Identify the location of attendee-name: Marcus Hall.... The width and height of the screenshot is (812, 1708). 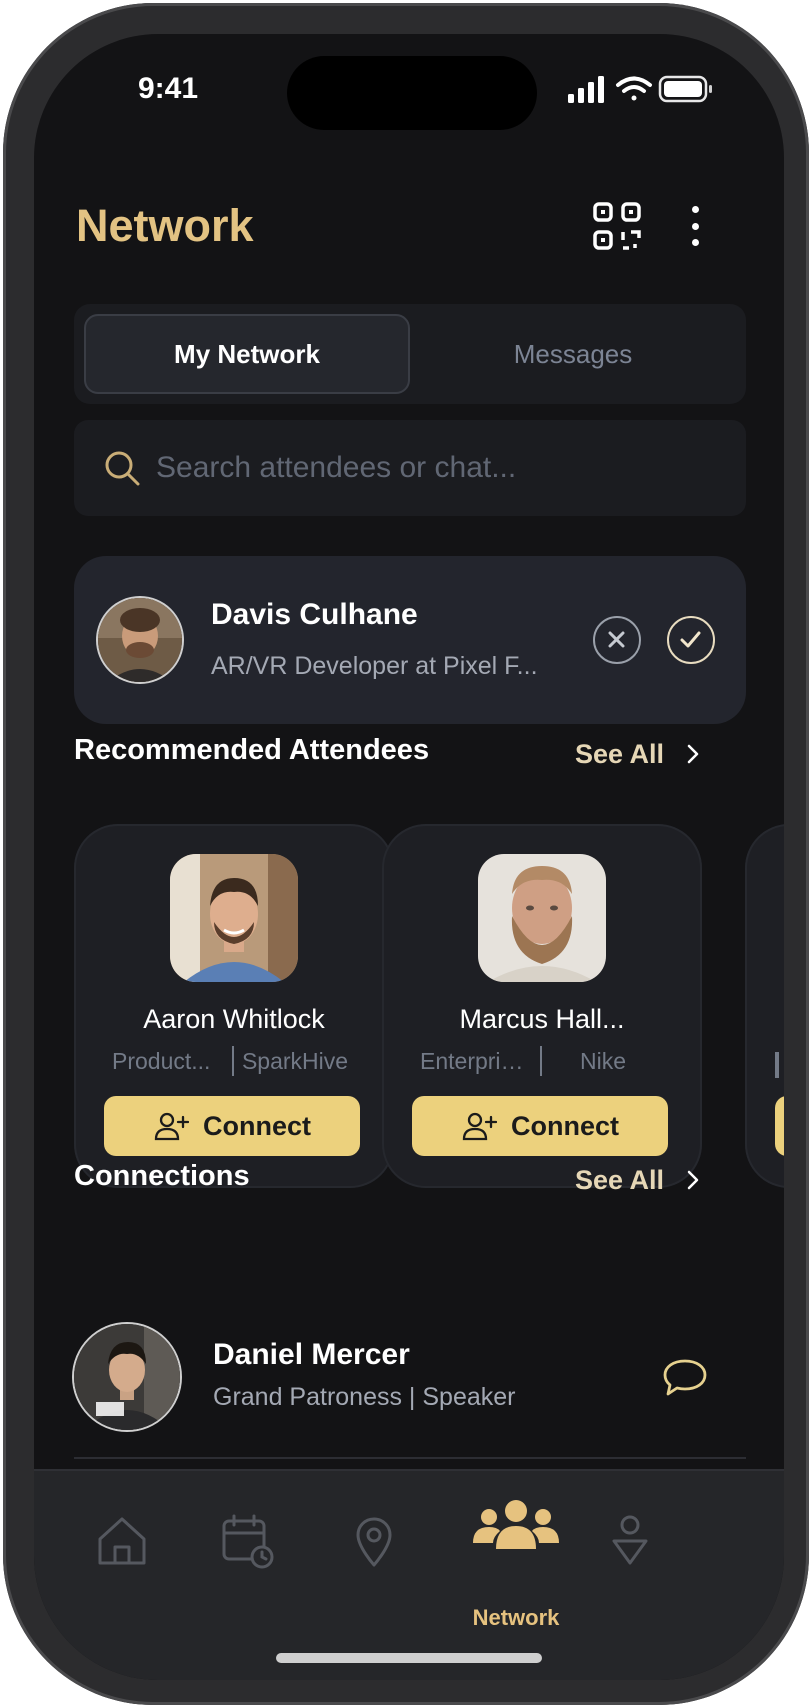
(542, 1019).